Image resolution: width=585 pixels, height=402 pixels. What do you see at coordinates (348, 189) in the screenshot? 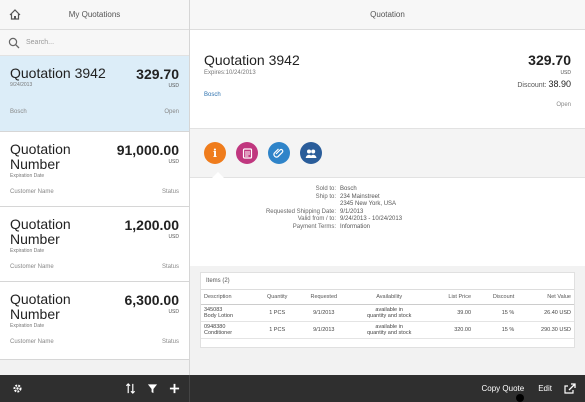
I see `info-value: Bosch` at bounding box center [348, 189].